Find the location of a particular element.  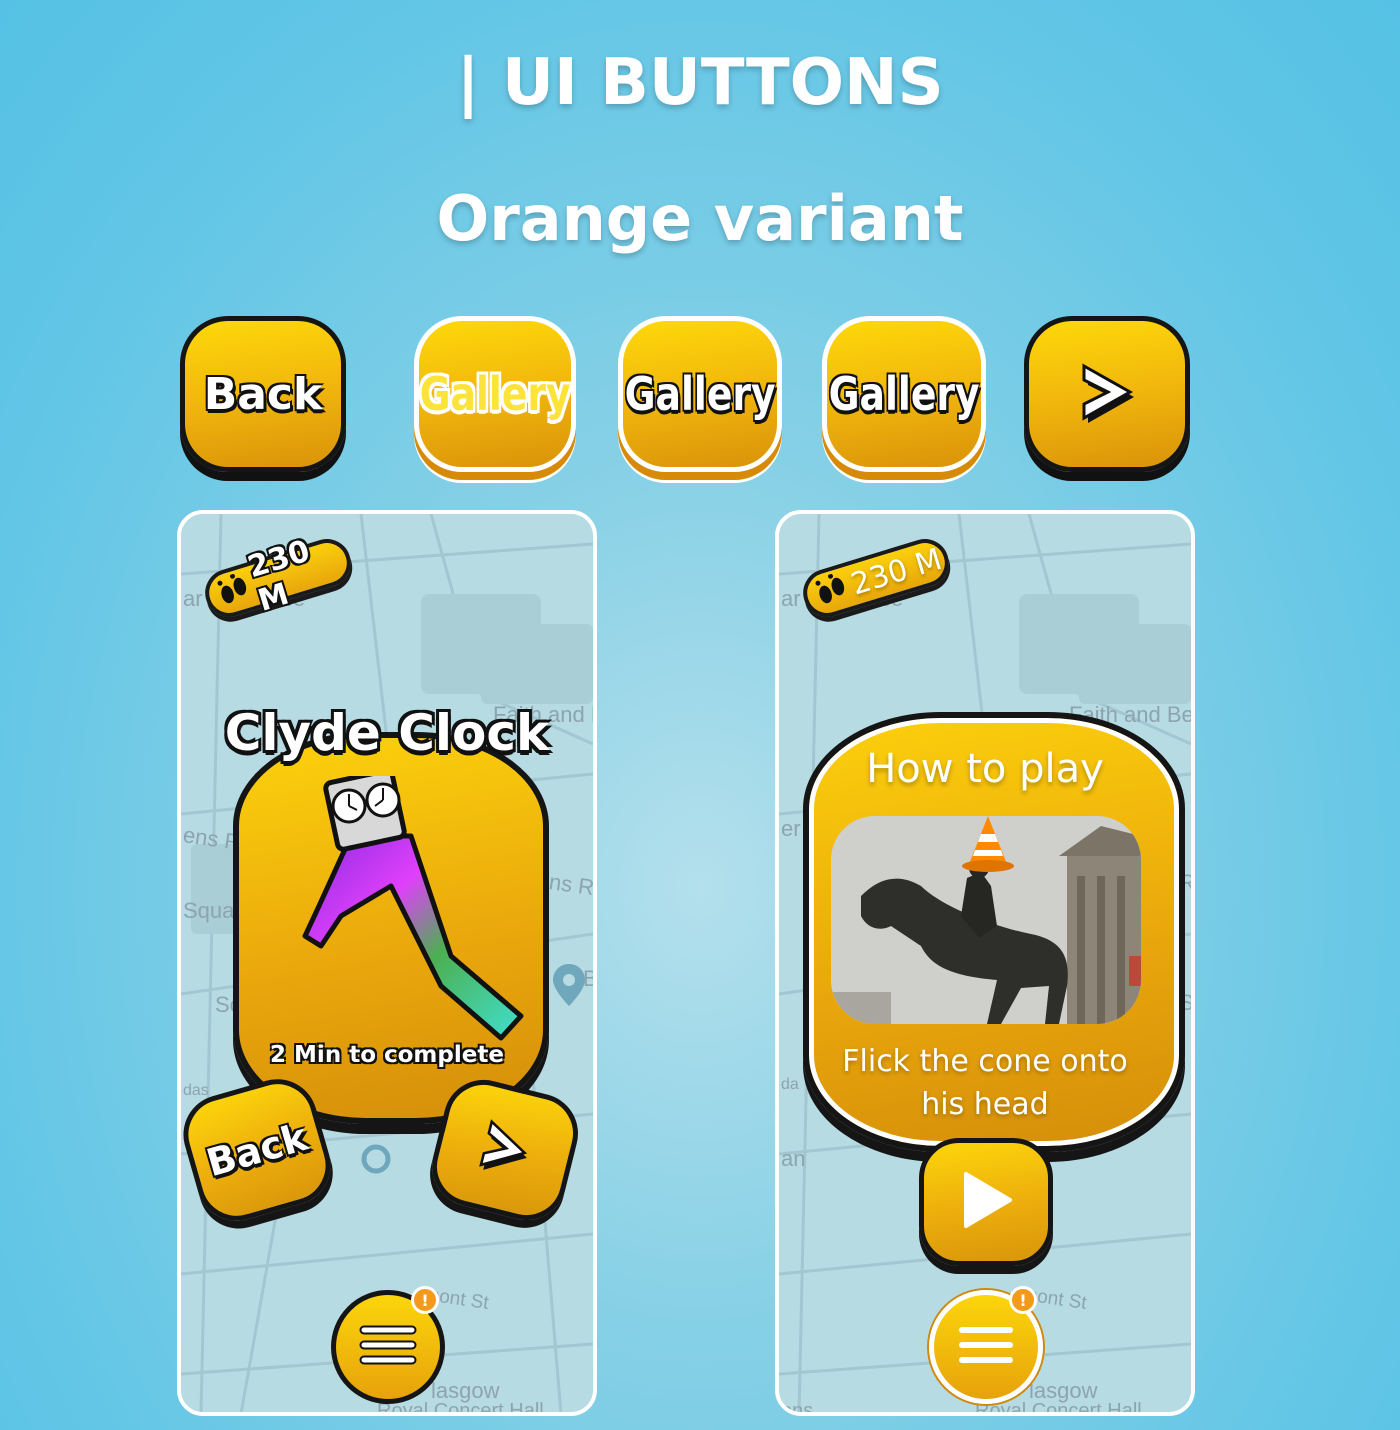

instruction-text: Flick the cone onto his head is located at coordinates (985, 1083).